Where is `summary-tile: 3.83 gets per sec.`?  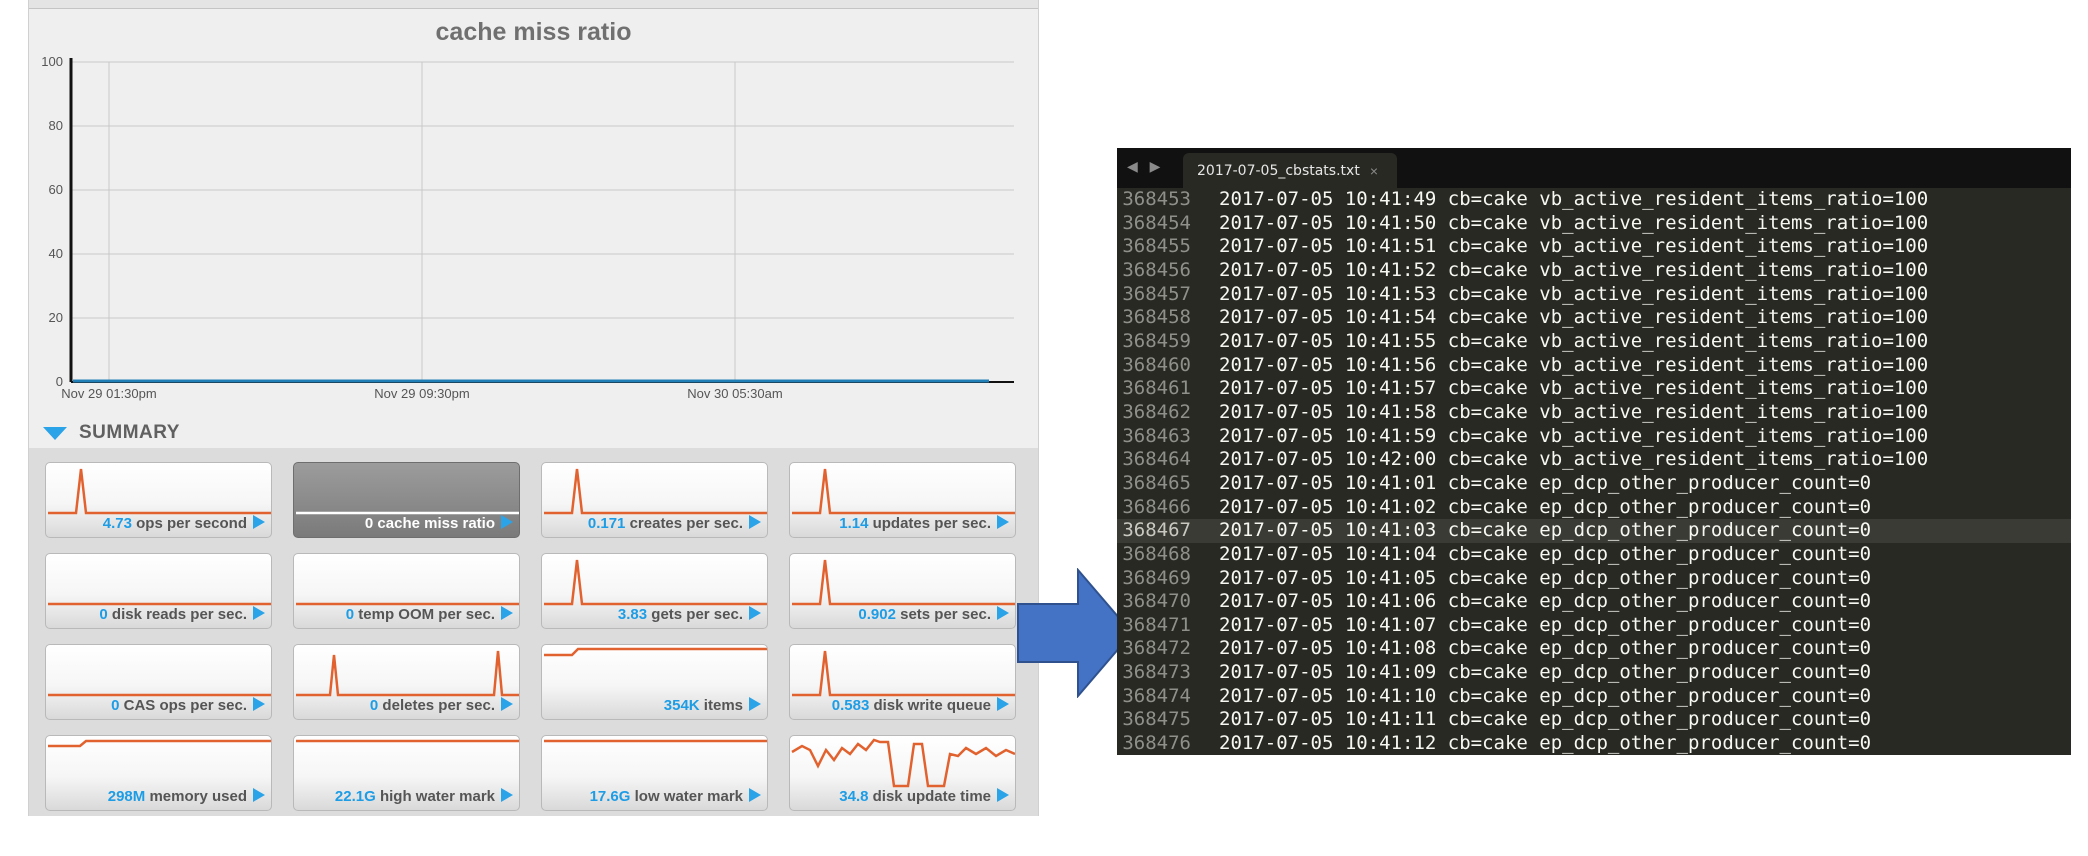
summary-tile: 3.83 gets per sec. is located at coordinates (654, 591).